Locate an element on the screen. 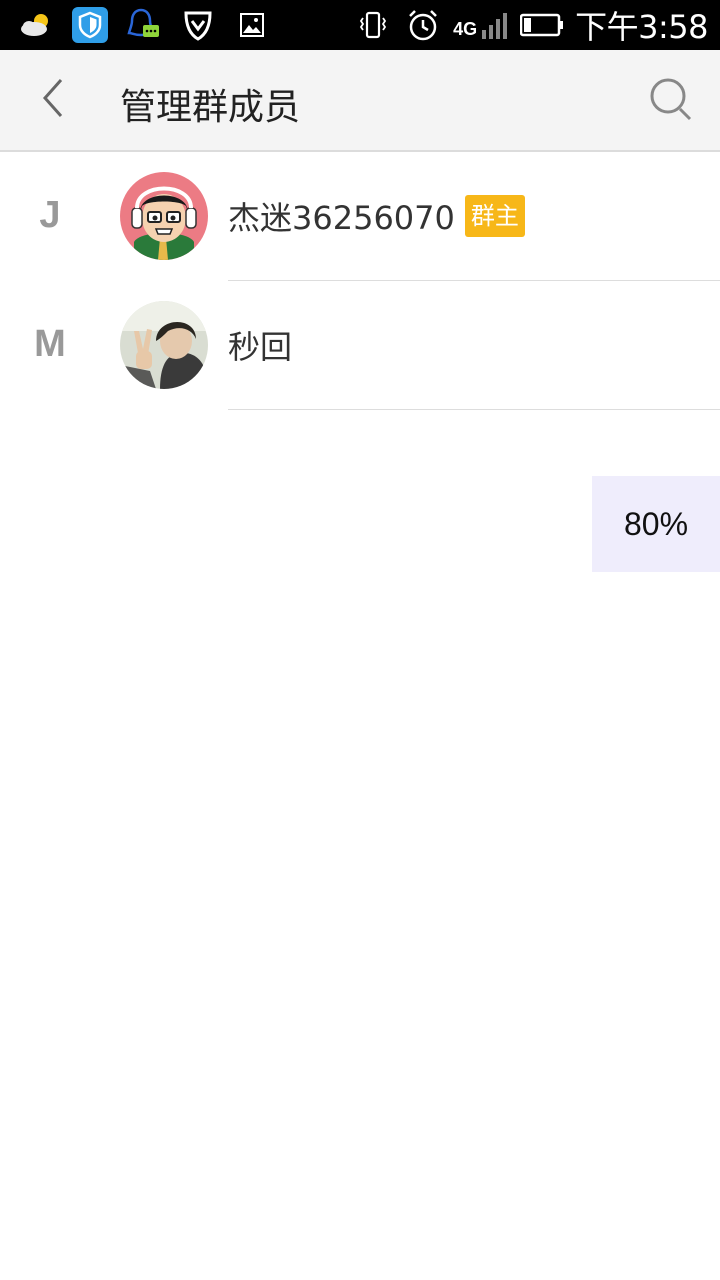 Image resolution: width=720 pixels, height=1280 pixels. member-row: J 杰迷36256070 群主 is located at coordinates (360, 216).